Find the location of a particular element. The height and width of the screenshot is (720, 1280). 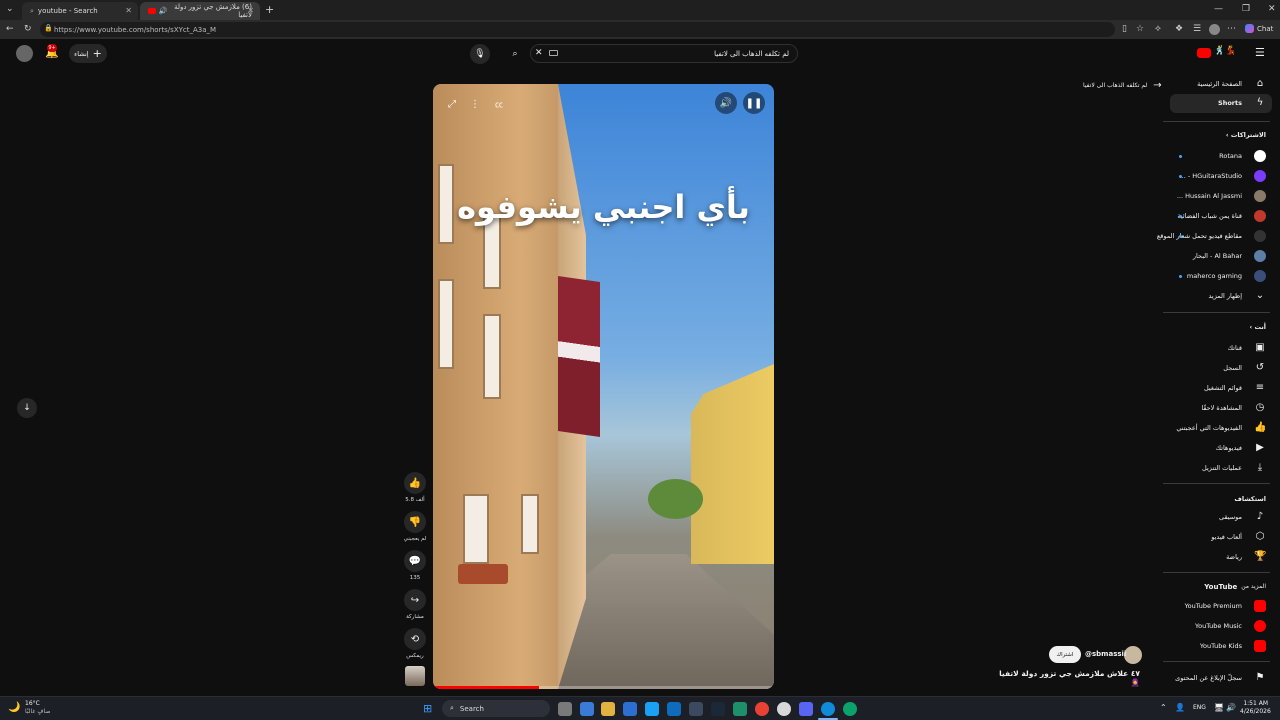

youtube-logo-icon is located at coordinates (1204, 53).